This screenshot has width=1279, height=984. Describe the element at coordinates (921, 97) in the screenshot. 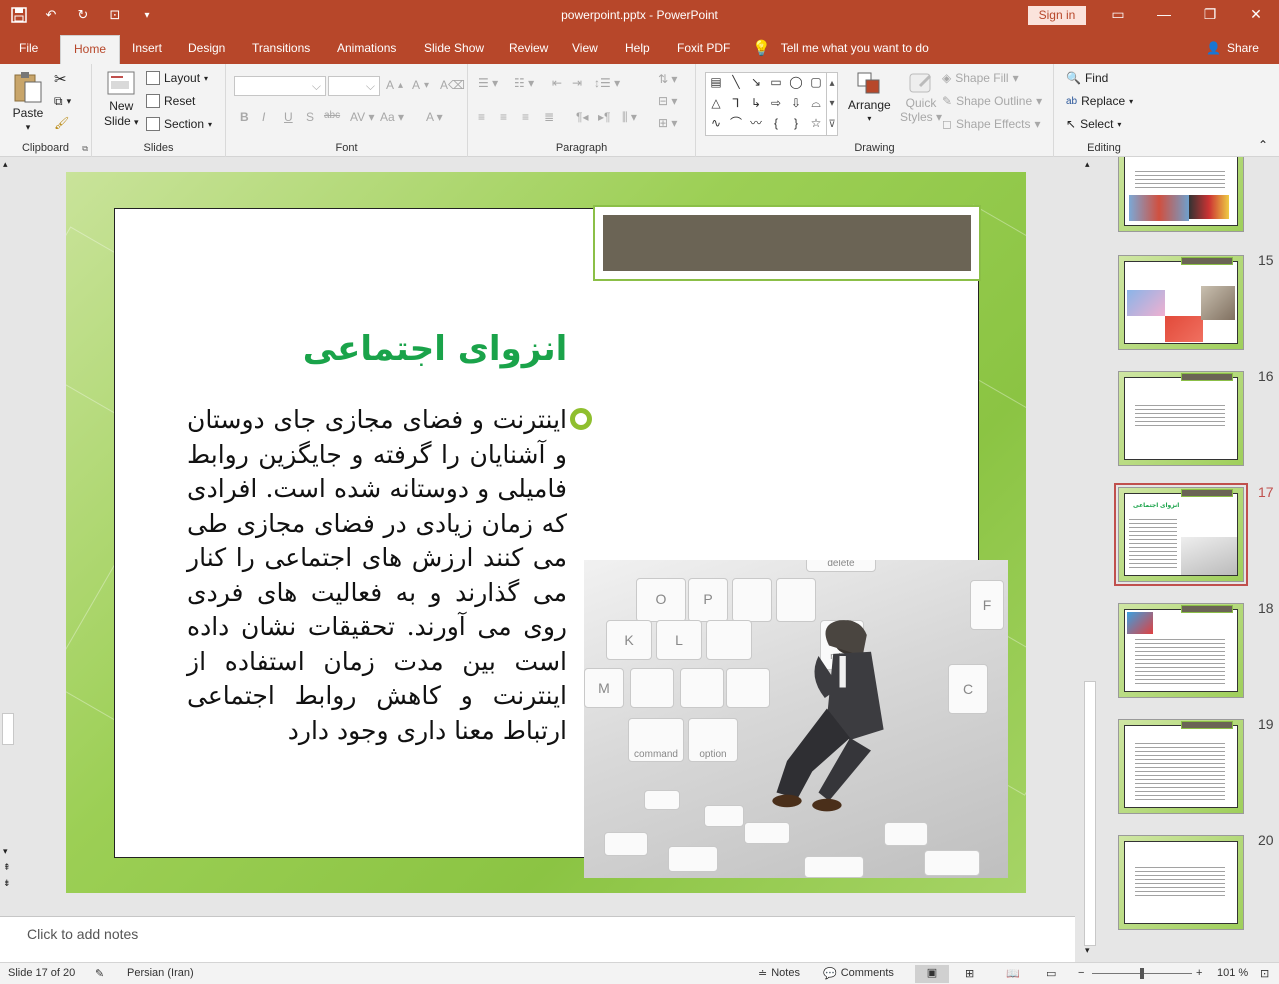

I see `quick-styles-button: Quick Styles ▾` at that location.